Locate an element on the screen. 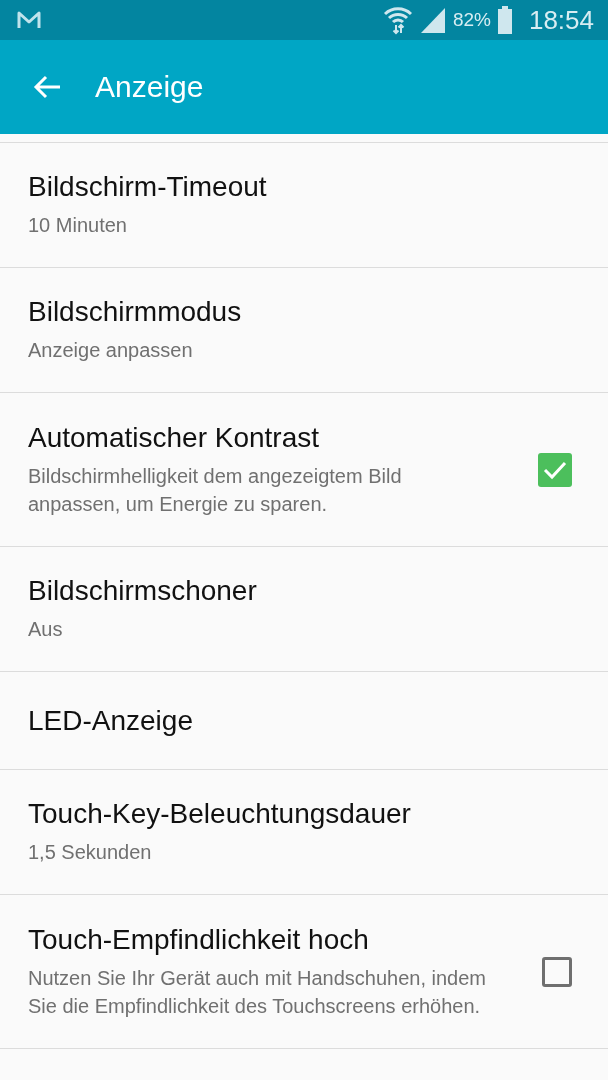 Image resolution: width=608 pixels, height=1080 pixels. setting-title: Automatischer Kontrast is located at coordinates (174, 437).